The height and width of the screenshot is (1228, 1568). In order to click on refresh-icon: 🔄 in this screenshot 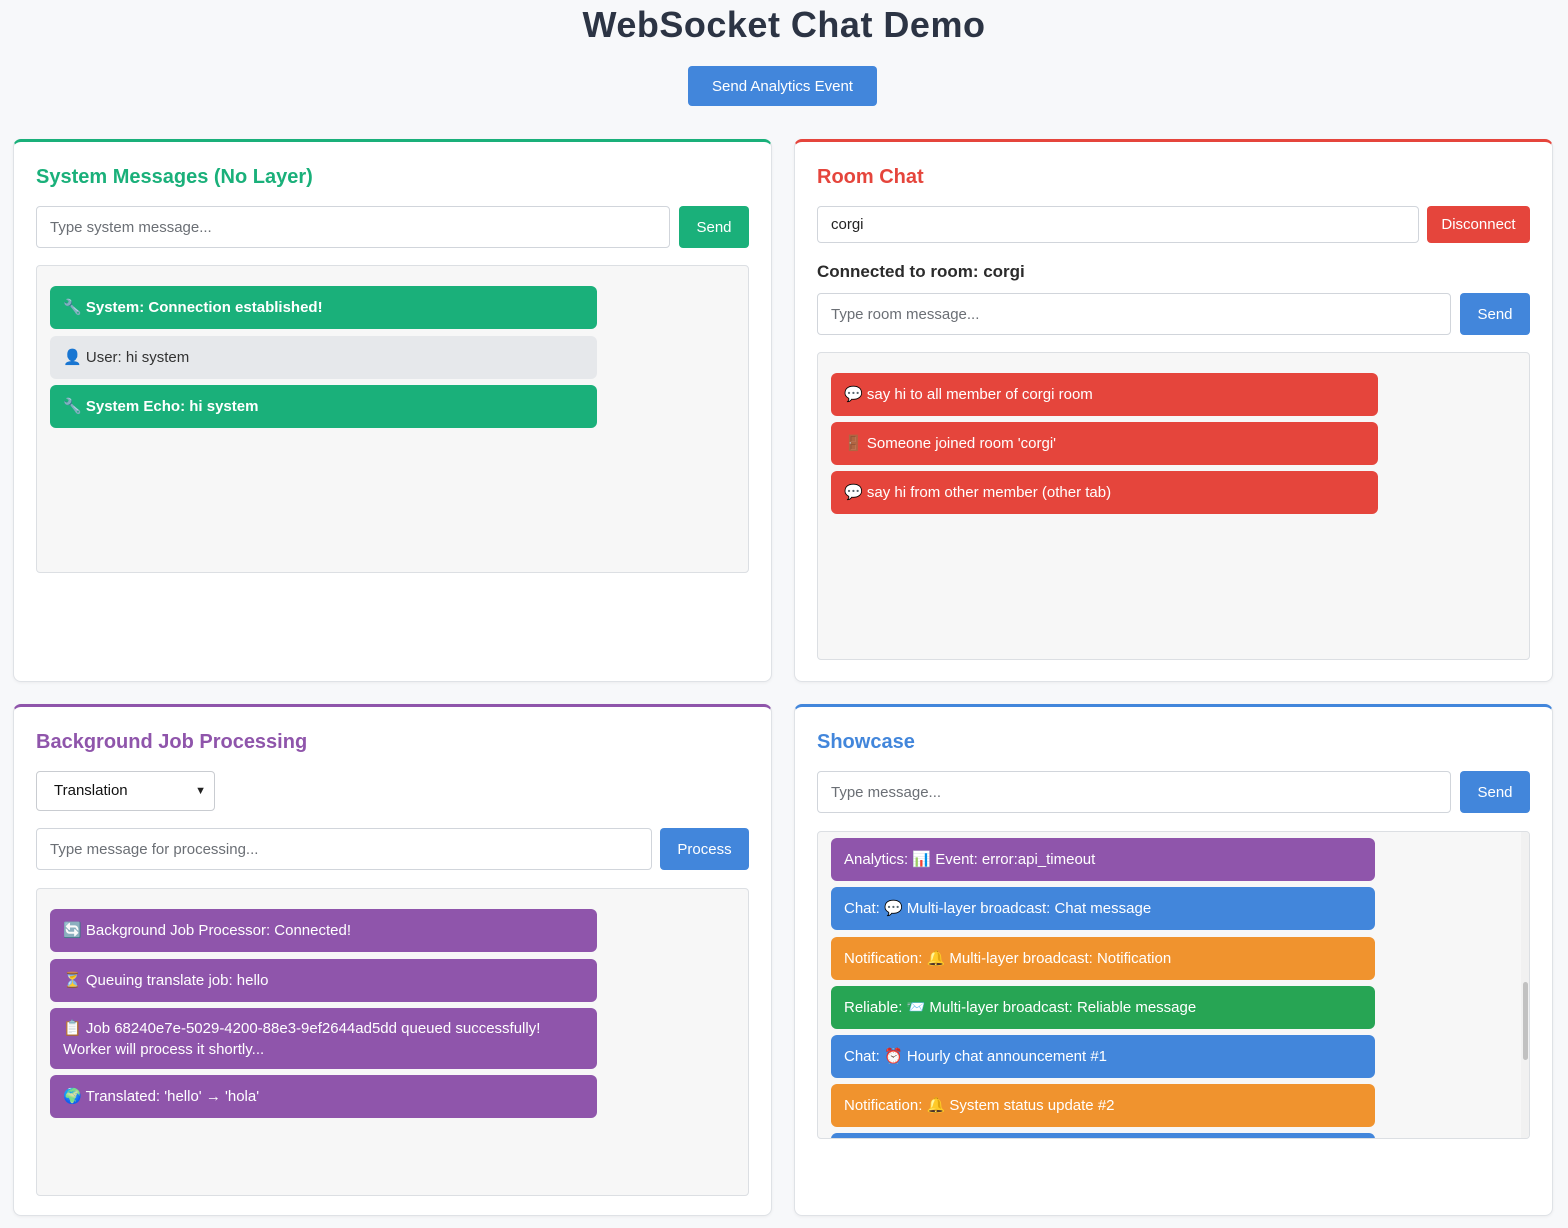, I will do `click(72, 930)`.